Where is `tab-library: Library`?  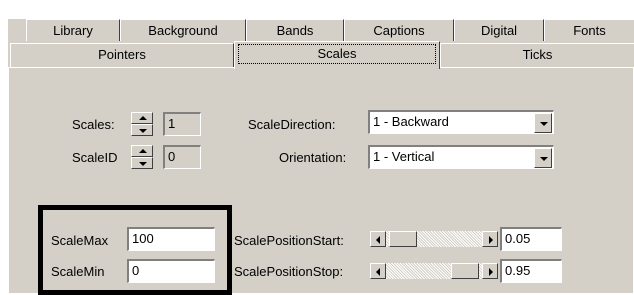 tab-library: Library is located at coordinates (73, 30).